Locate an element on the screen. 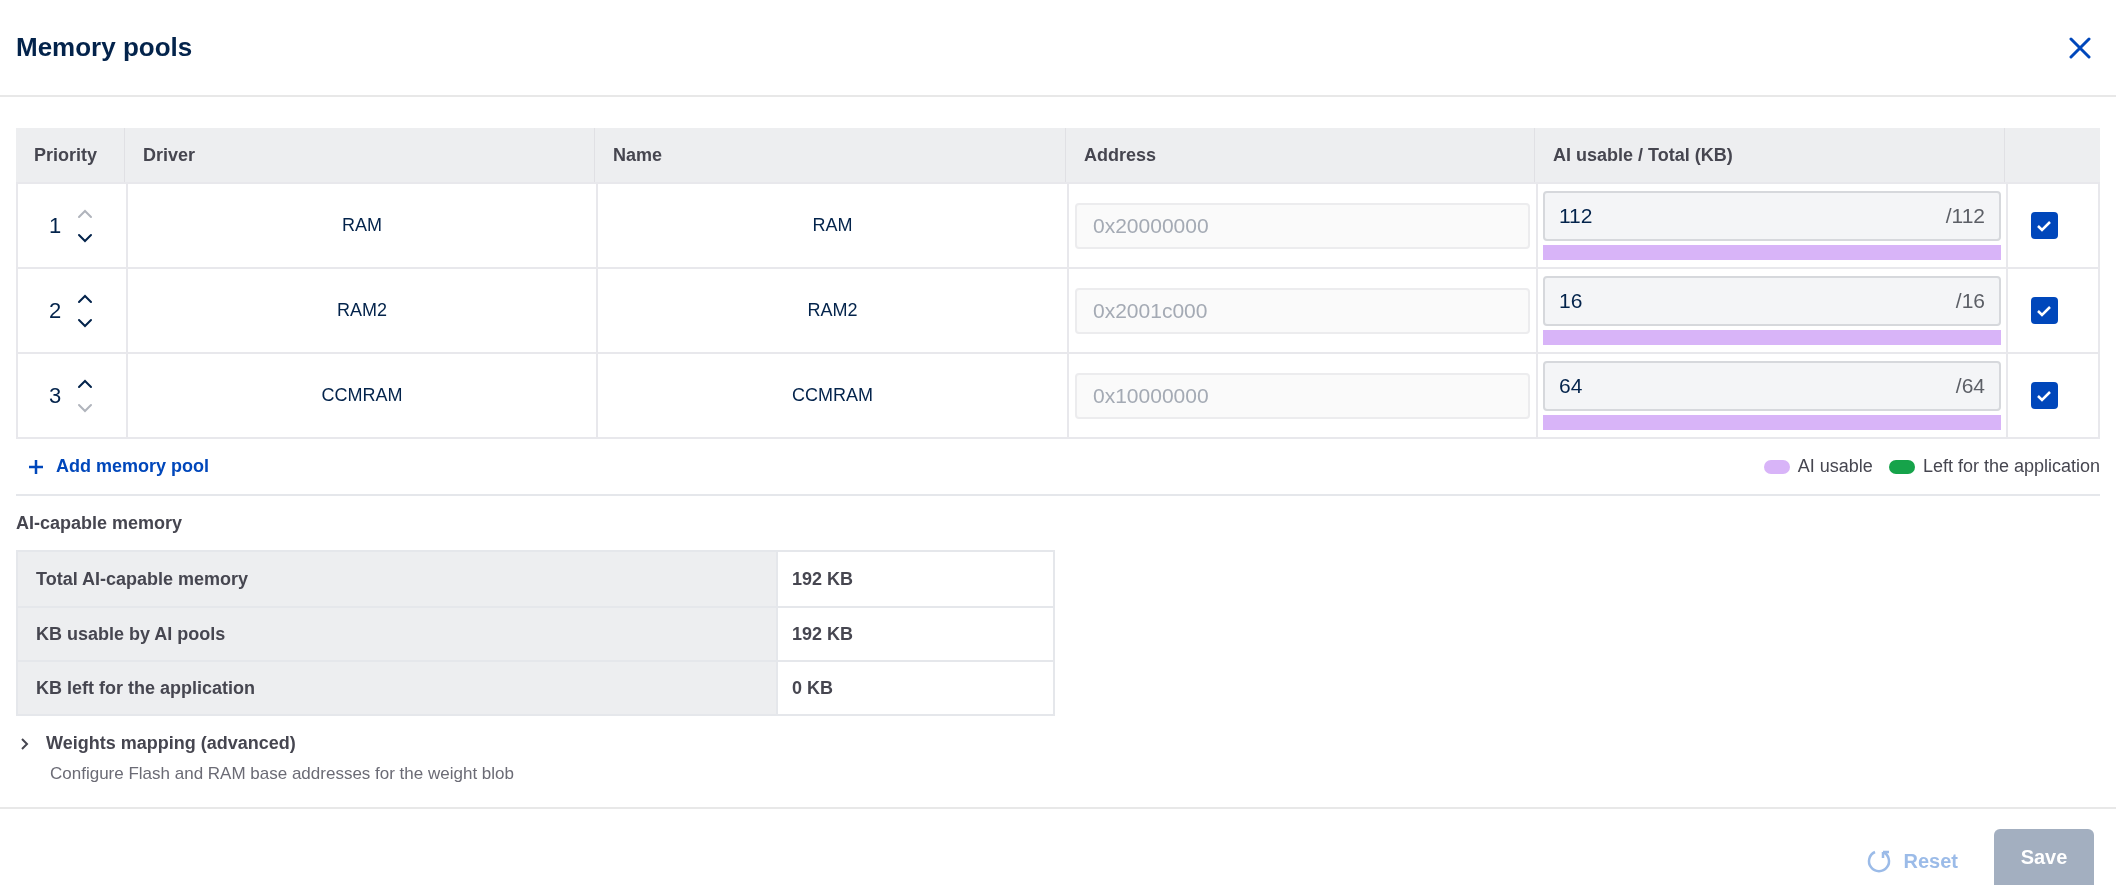 The height and width of the screenshot is (885, 2116). name-cell-text: CCMRAM is located at coordinates (832, 395).